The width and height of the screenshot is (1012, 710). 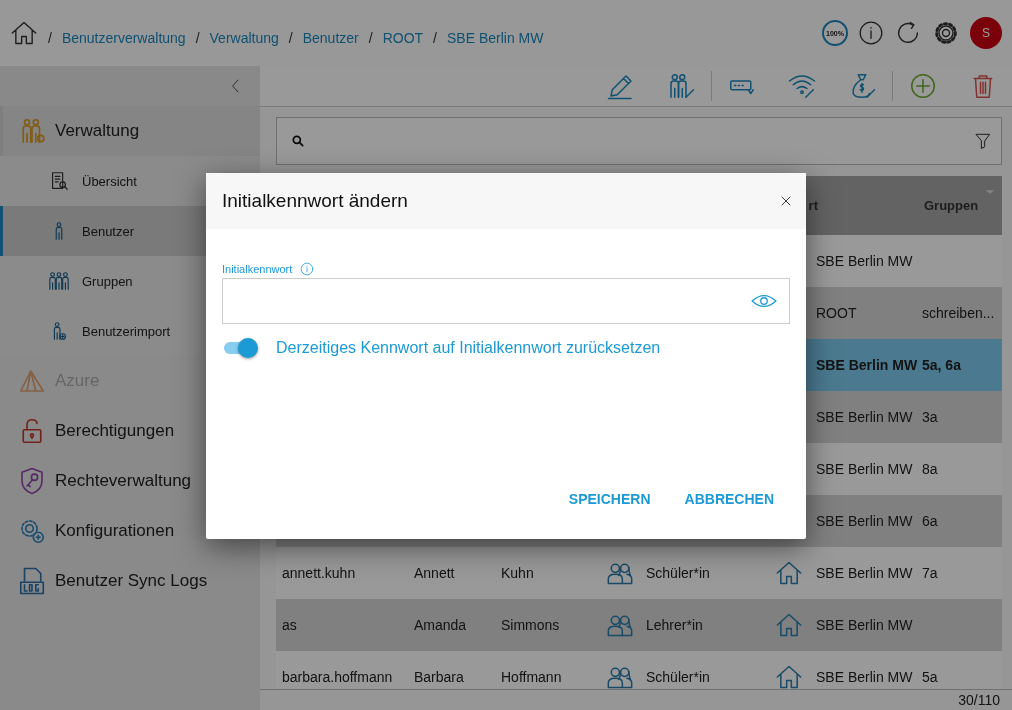 What do you see at coordinates (963, 205) in the screenshot?
I see `column-header: Gruppen` at bounding box center [963, 205].